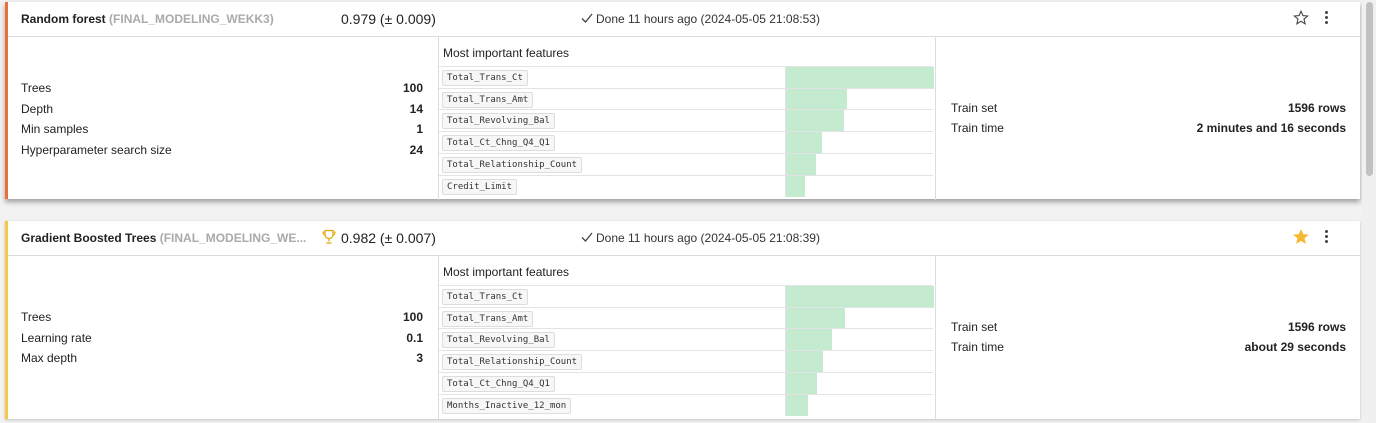 The image size is (1376, 423). I want to click on param-label: Min samples, so click(55, 129).